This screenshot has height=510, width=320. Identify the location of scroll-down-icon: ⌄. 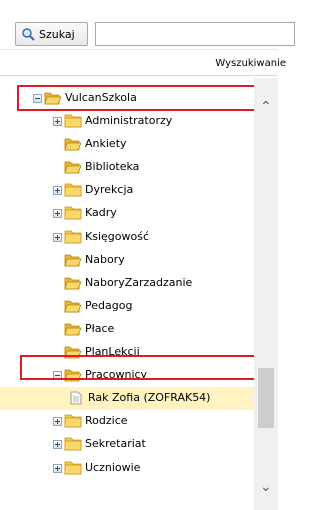
(266, 487).